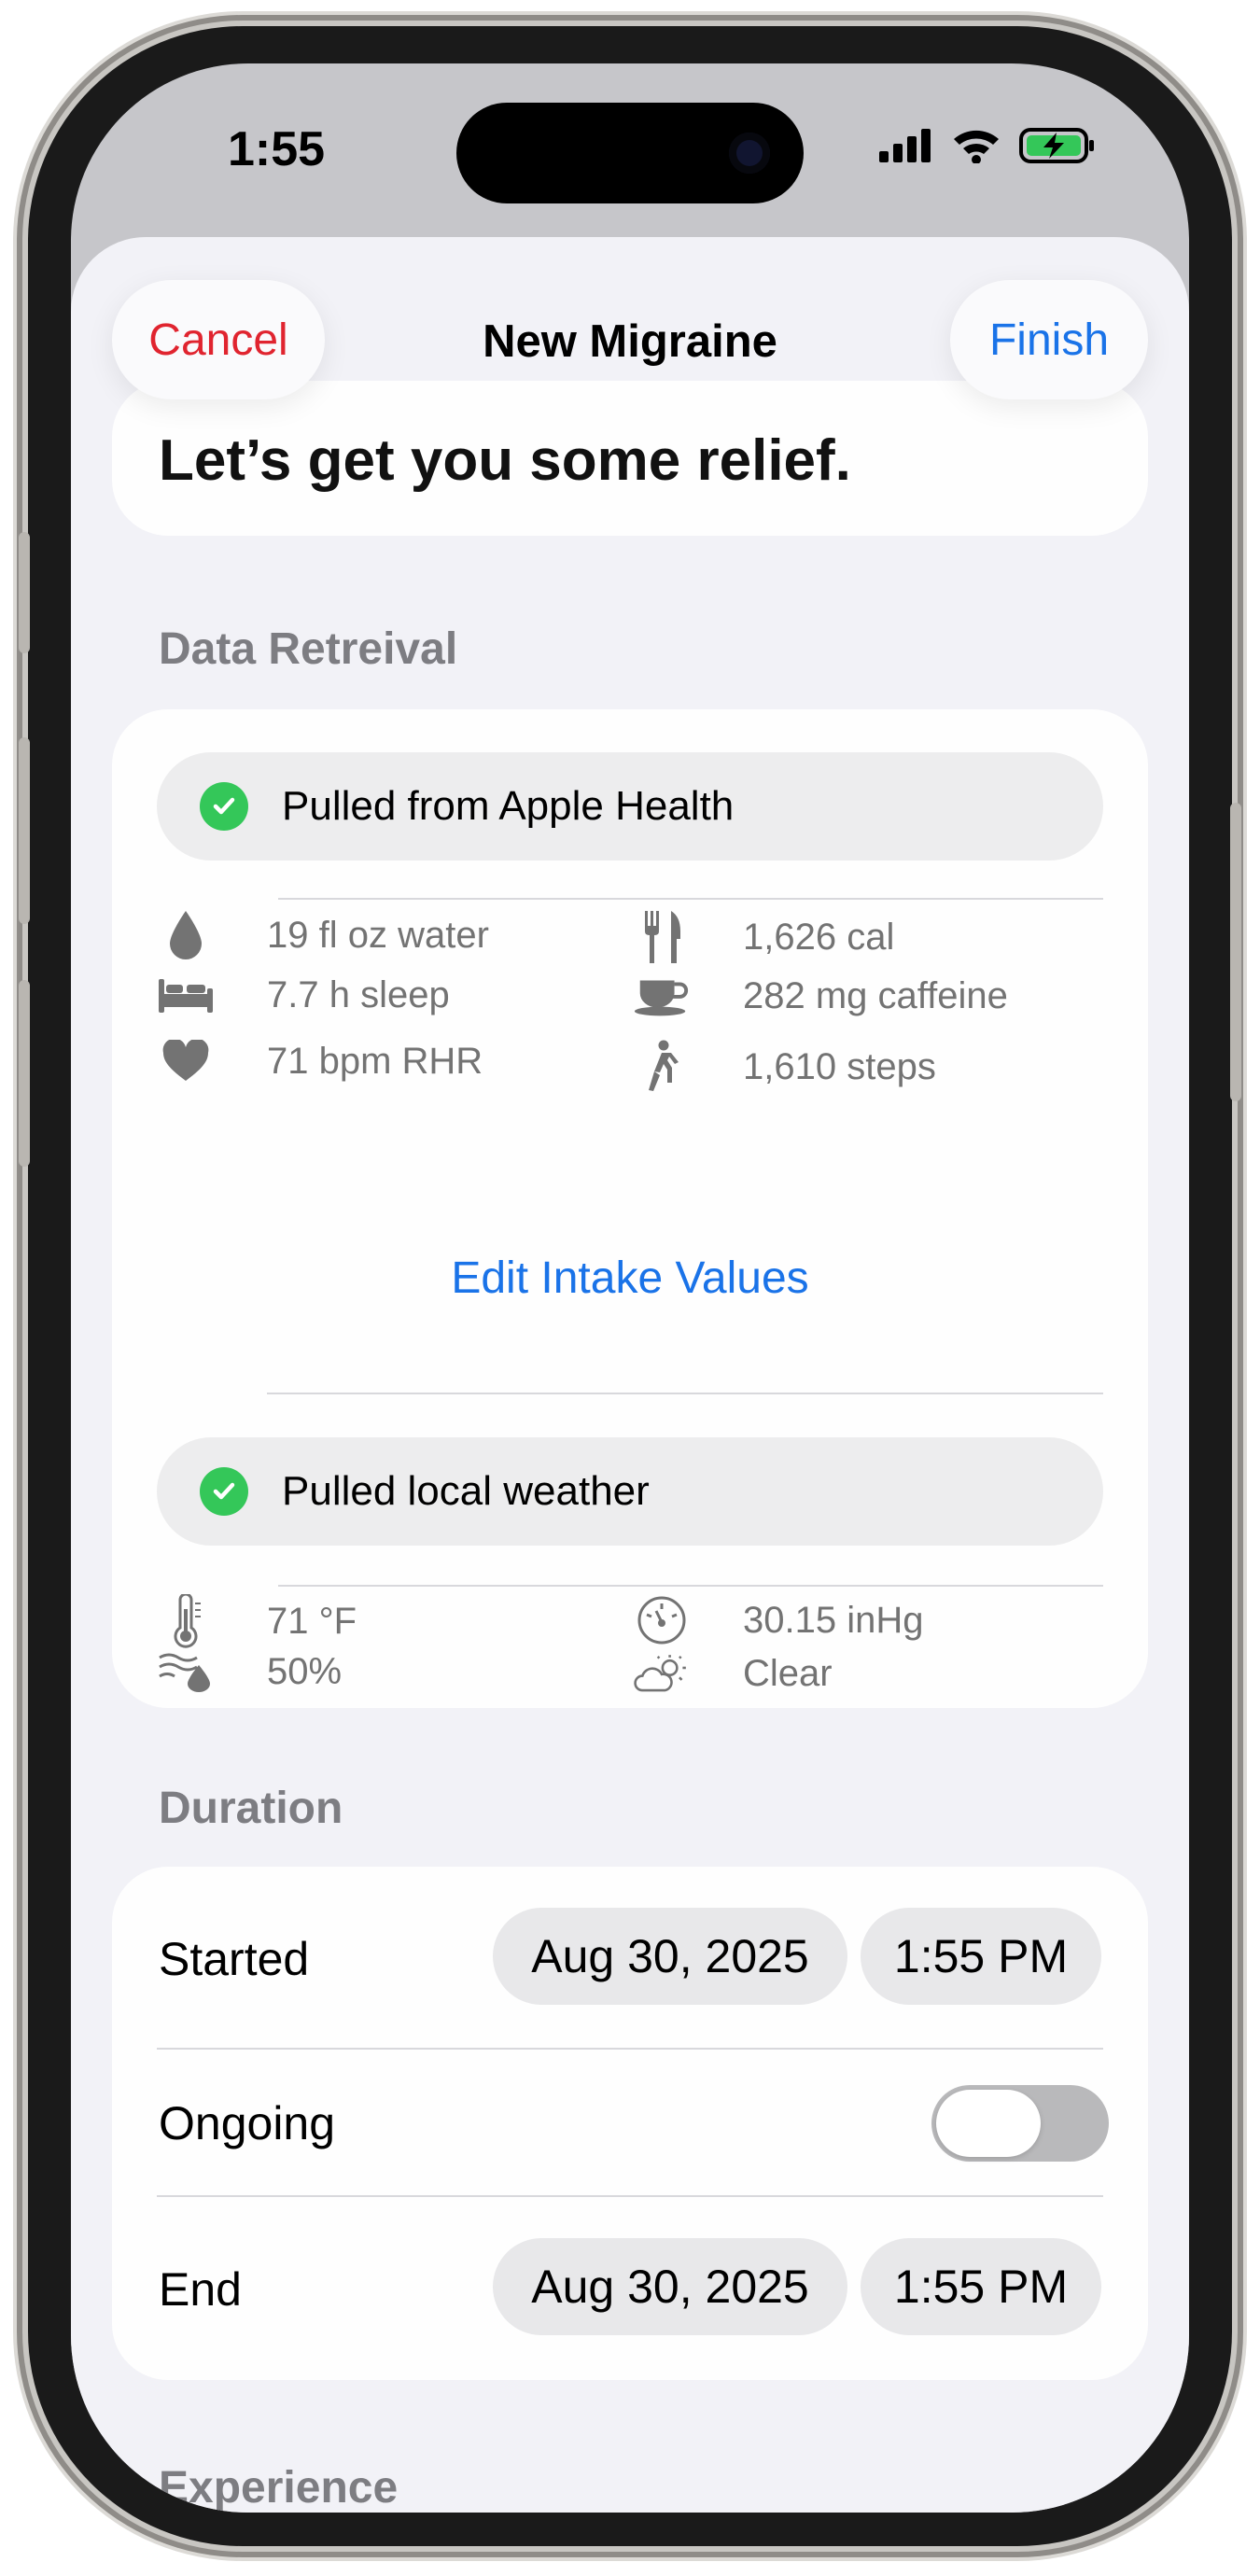 The height and width of the screenshot is (2576, 1260). What do you see at coordinates (819, 937) in the screenshot?
I see `calories-value: 1,626 cal` at bounding box center [819, 937].